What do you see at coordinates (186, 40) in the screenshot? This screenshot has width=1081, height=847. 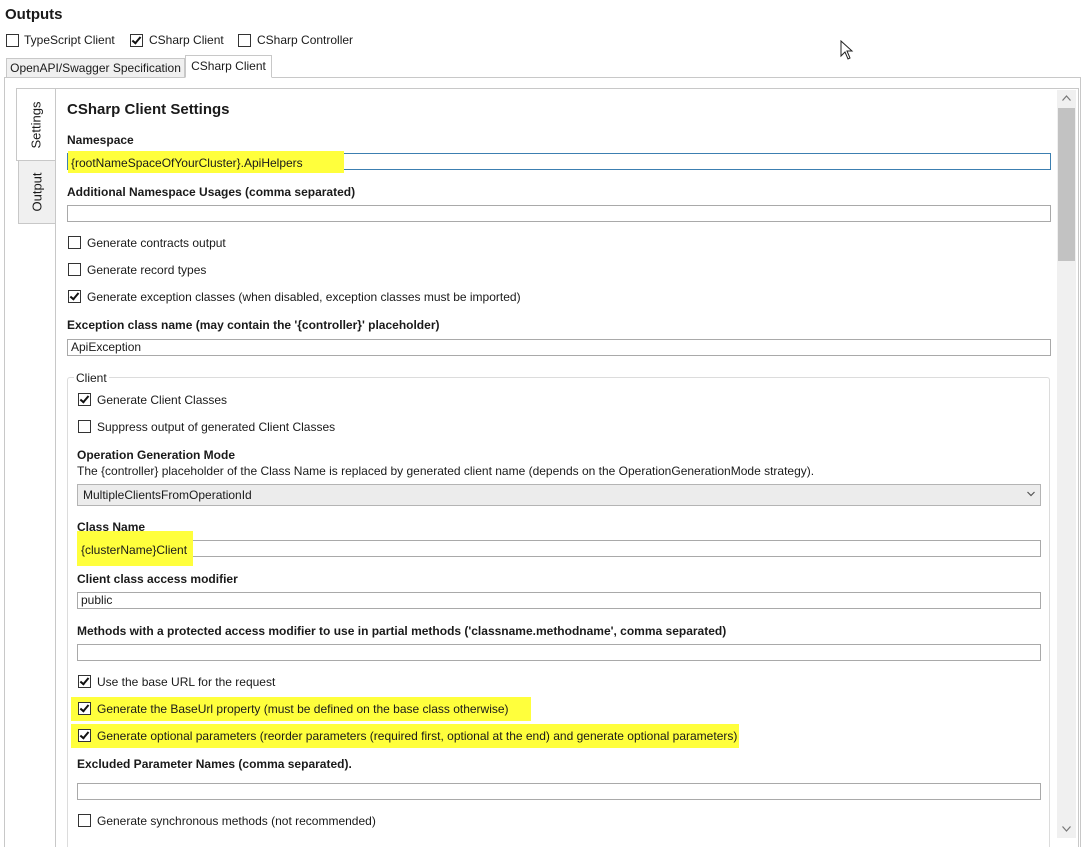 I see `csharp-client-label: CSharp Client` at bounding box center [186, 40].